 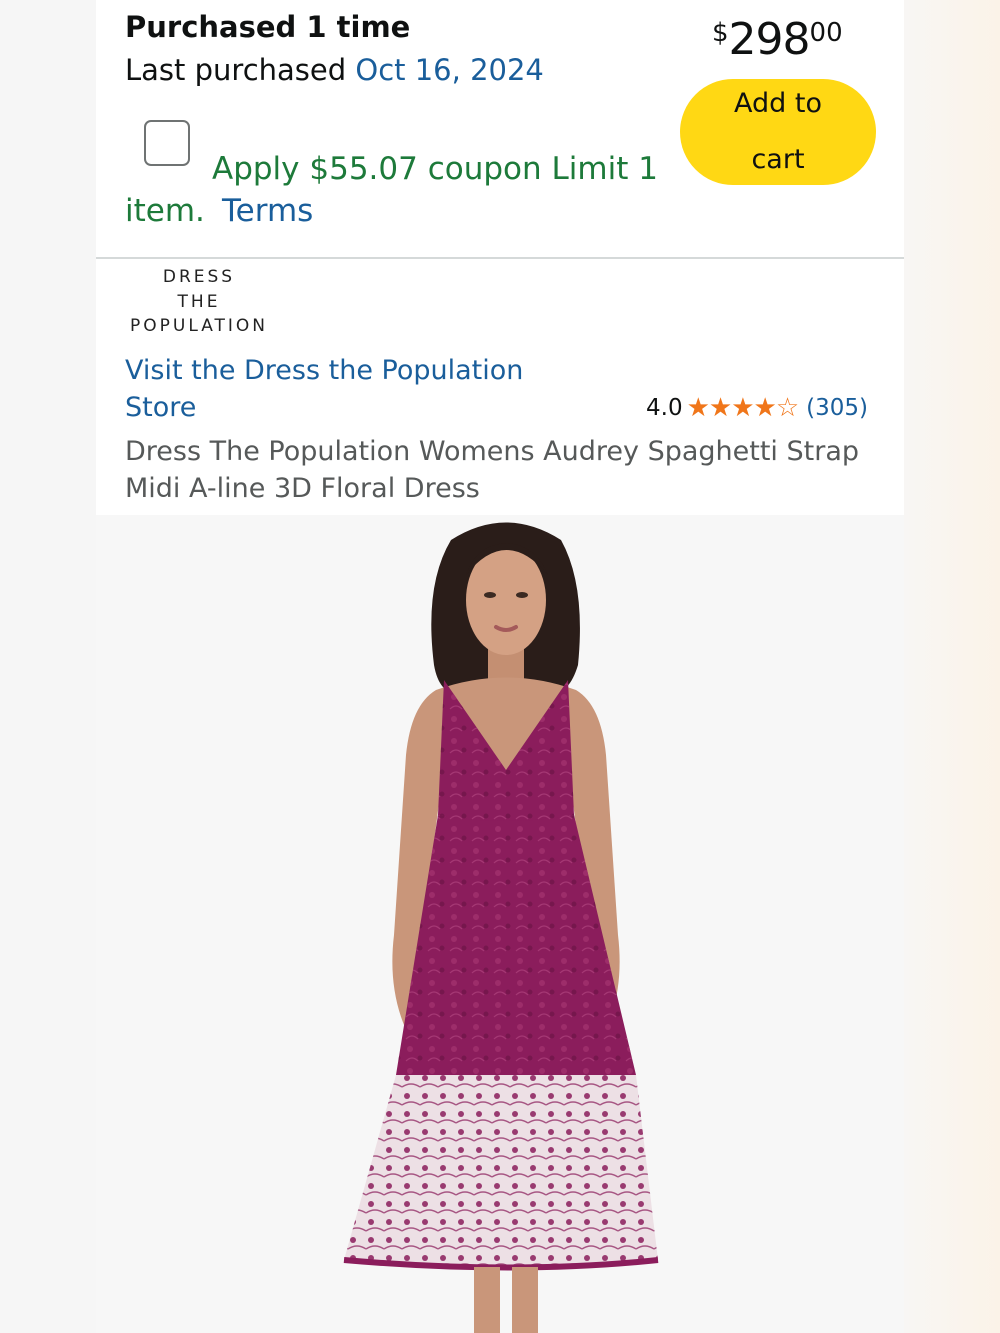 I want to click on brand-logo-line1: DRESS, so click(x=199, y=277).